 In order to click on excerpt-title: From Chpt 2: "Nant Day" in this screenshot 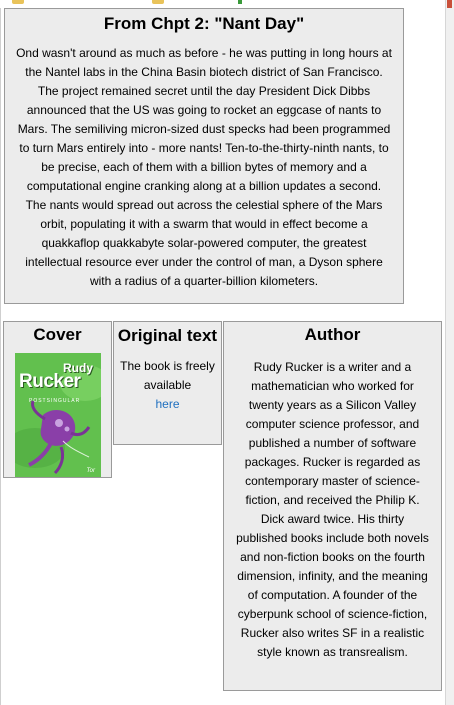, I will do `click(204, 23)`.